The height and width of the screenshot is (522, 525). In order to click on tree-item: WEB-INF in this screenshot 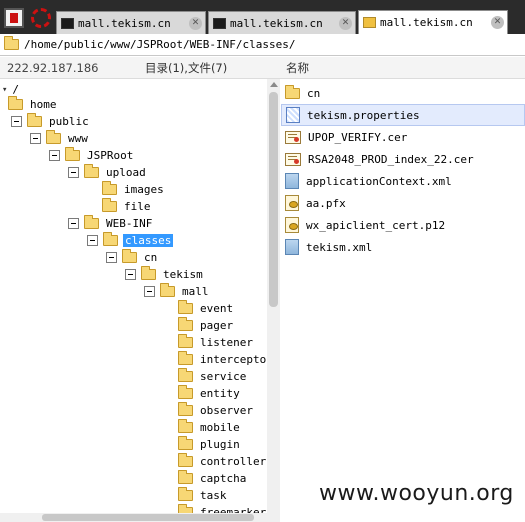, I will do `click(111, 223)`.